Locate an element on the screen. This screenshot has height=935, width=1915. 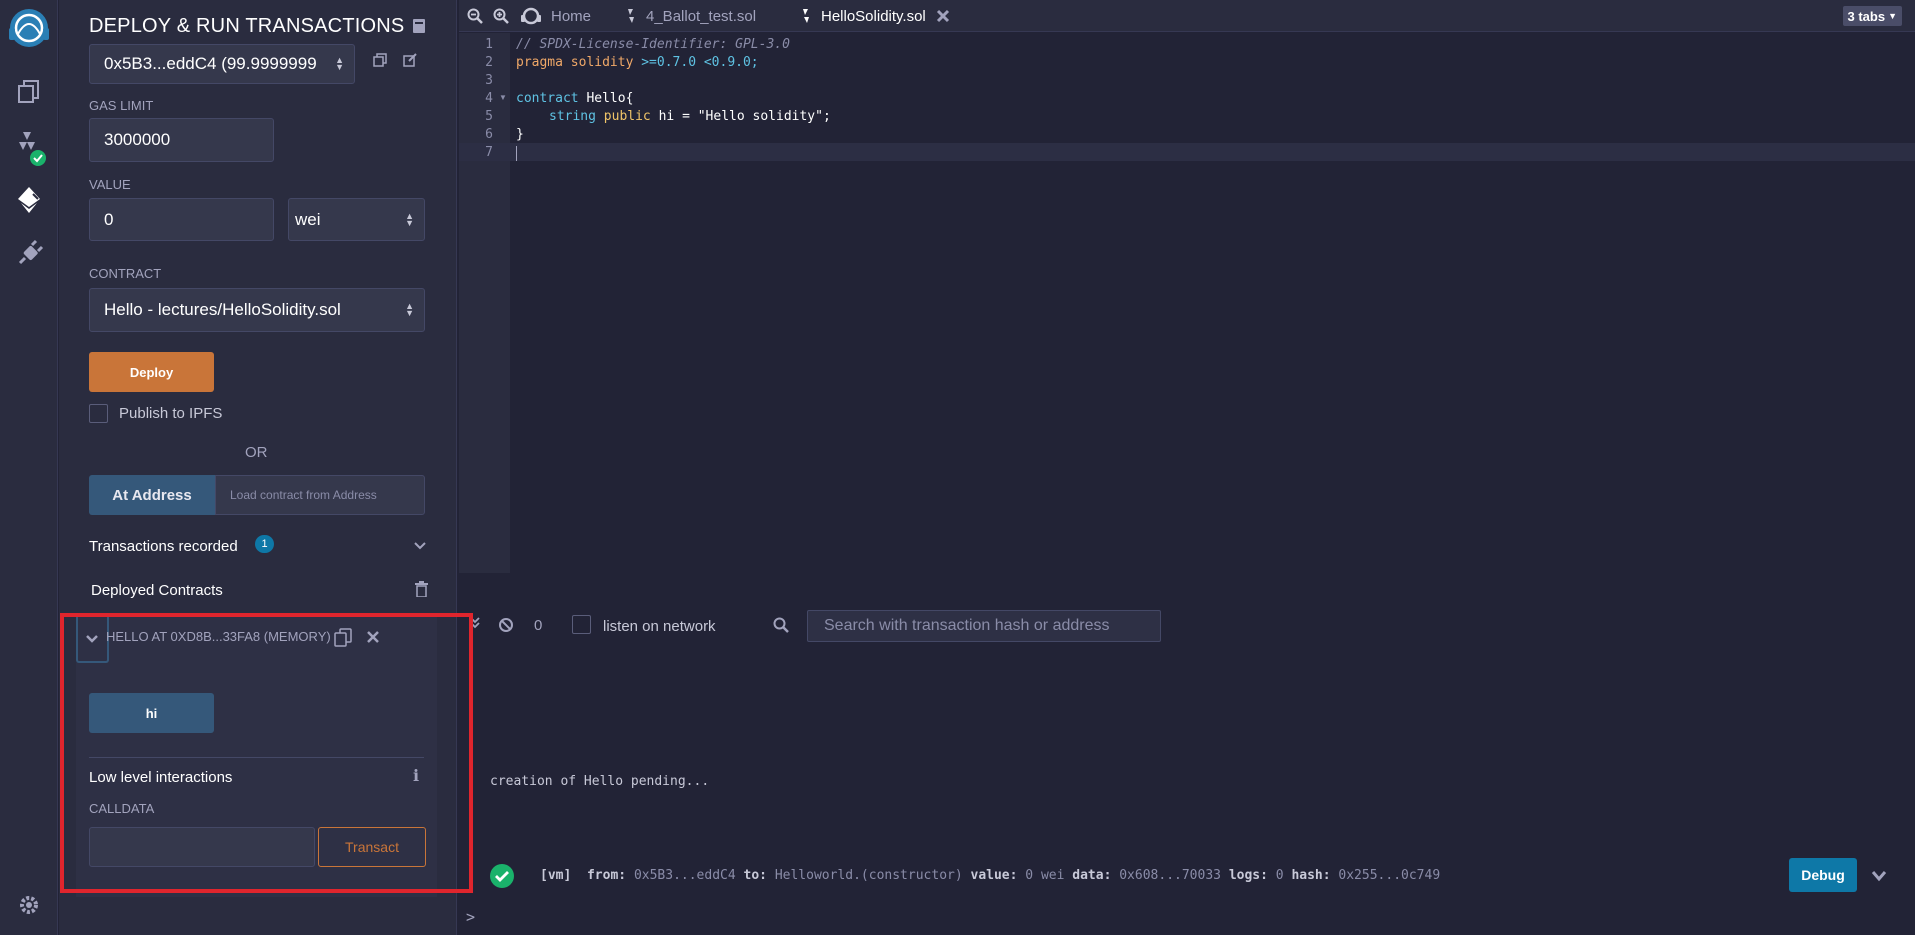
line-number: 2 is located at coordinates (489, 62).